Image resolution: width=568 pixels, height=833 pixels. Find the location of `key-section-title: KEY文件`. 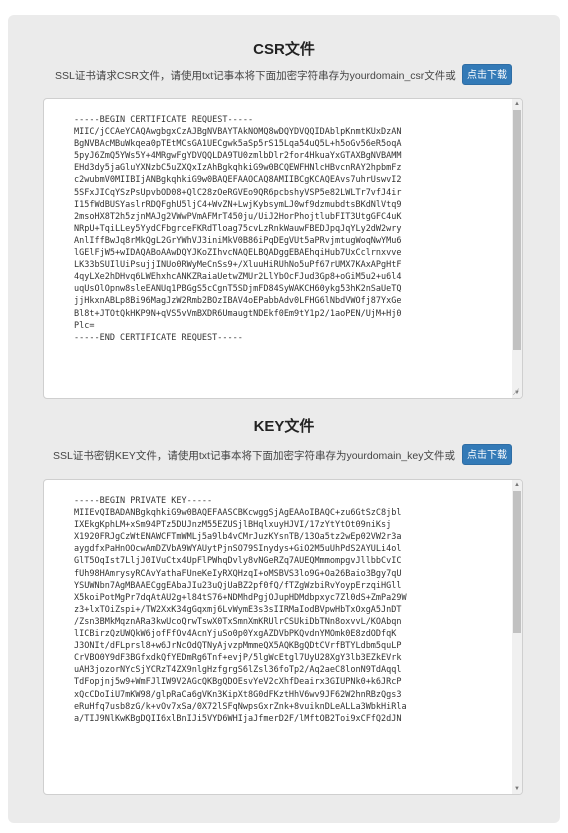

key-section-title: KEY文件 is located at coordinates (284, 426).